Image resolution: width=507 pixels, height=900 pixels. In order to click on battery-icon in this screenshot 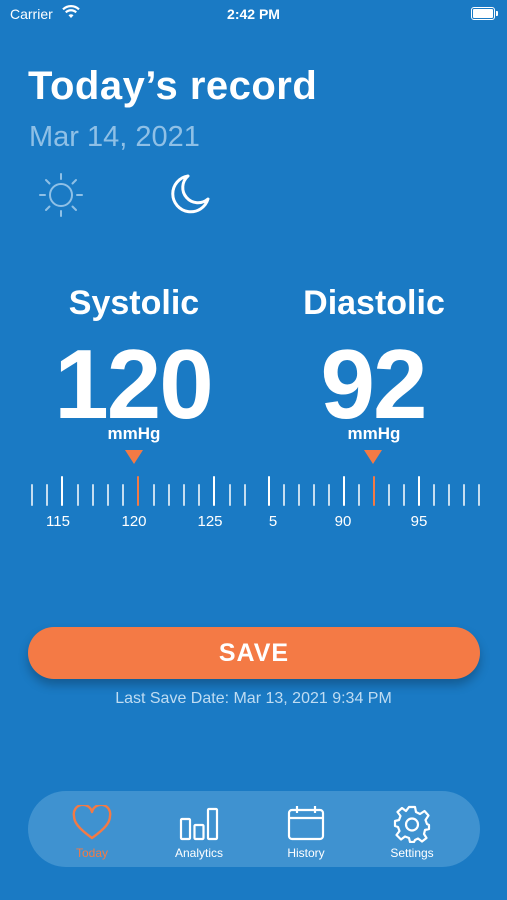, I will do `click(484, 13)`.